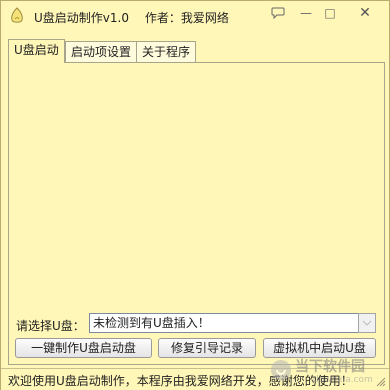  What do you see at coordinates (224, 323) in the screenshot?
I see `drive-select: 未检测到有U盘插入！` at bounding box center [224, 323].